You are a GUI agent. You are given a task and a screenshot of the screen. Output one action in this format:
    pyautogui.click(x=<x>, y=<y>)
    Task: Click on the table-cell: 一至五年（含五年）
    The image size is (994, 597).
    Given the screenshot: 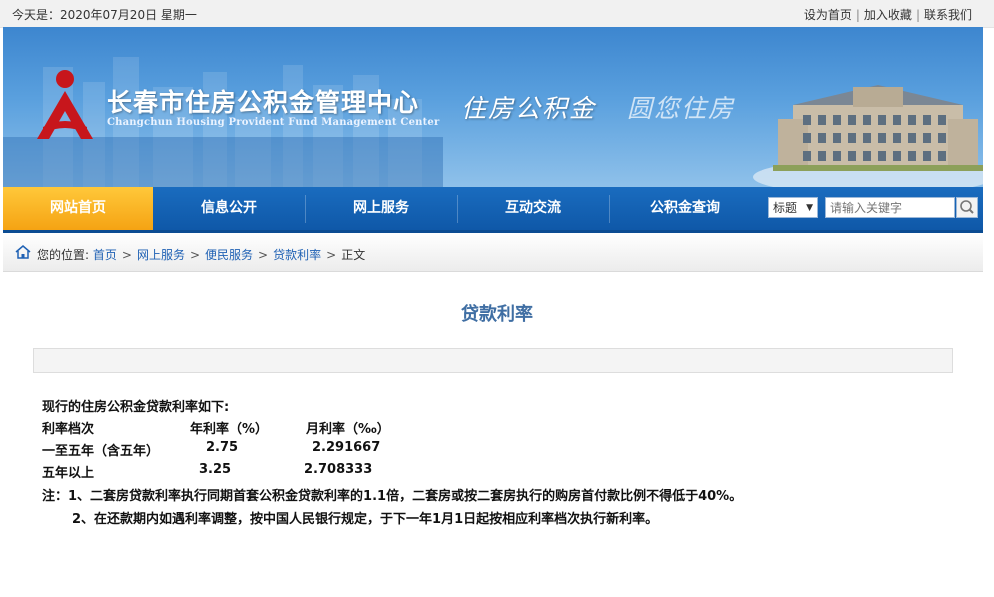 What is the action you would take?
    pyautogui.click(x=101, y=451)
    